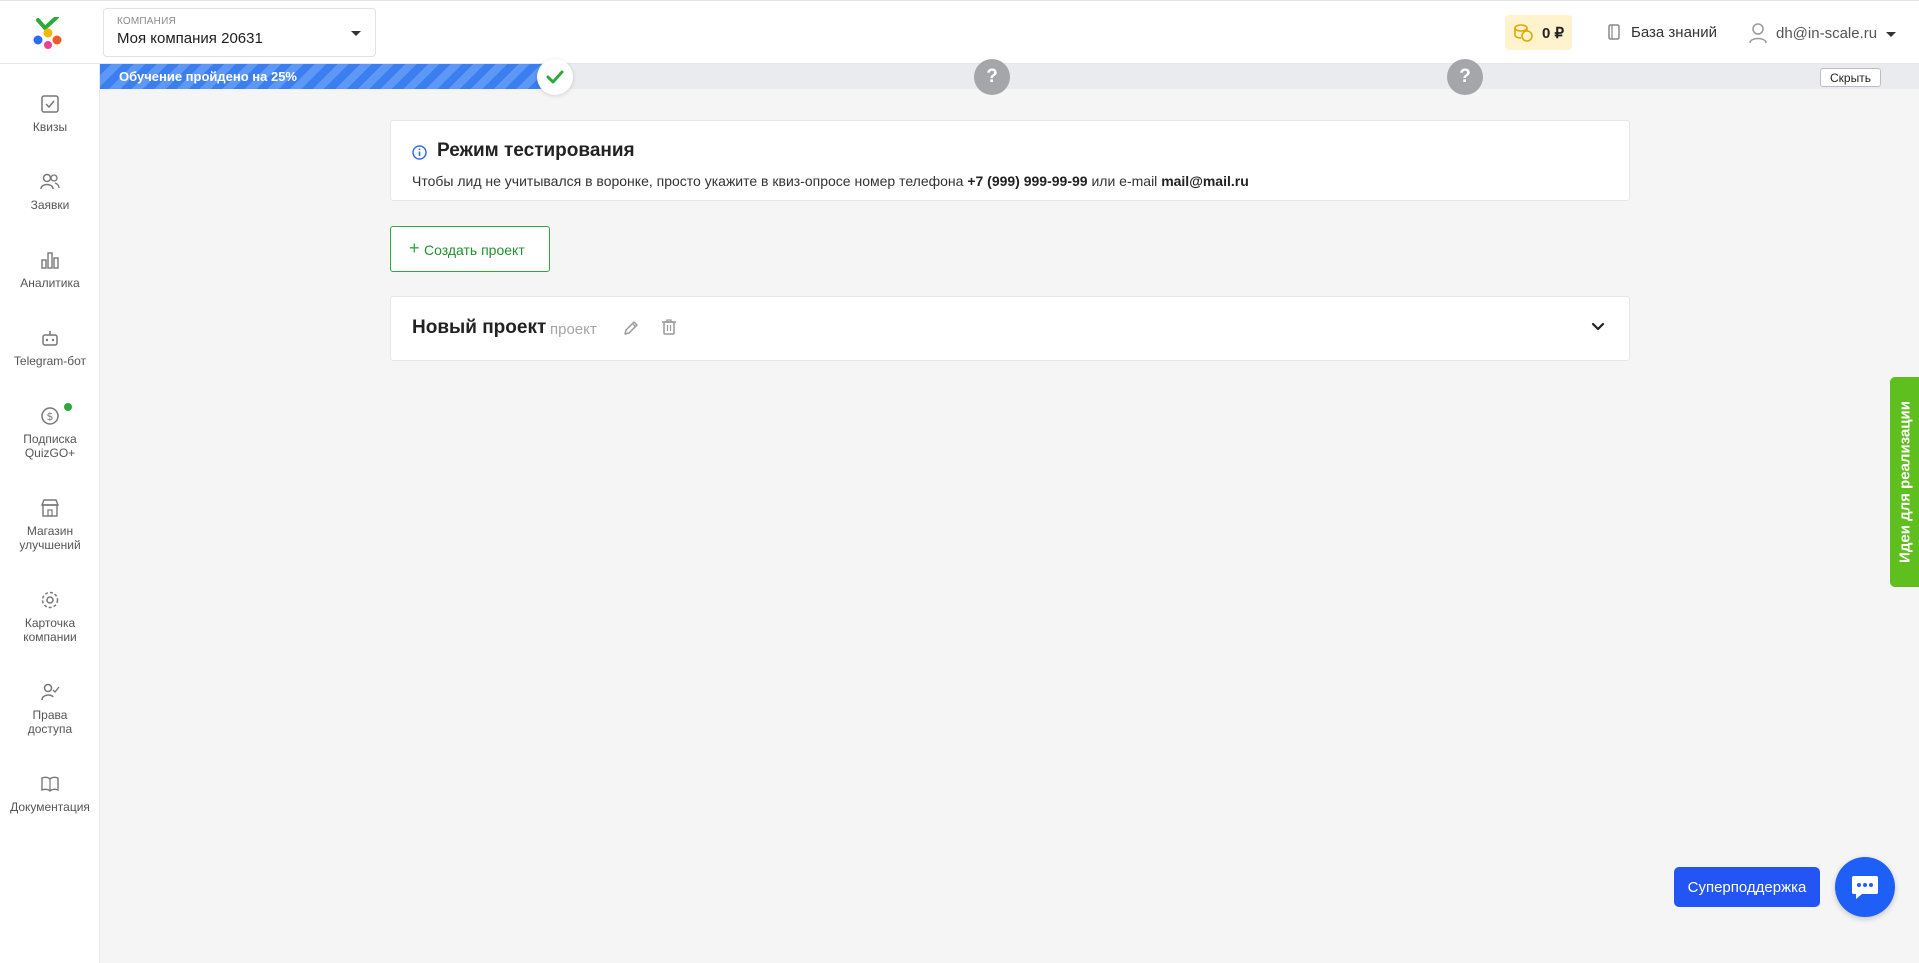 Image resolution: width=1919 pixels, height=963 pixels. Describe the element at coordinates (1827, 33) in the screenshot. I see `user-email: dh@in-scale.ru` at that location.